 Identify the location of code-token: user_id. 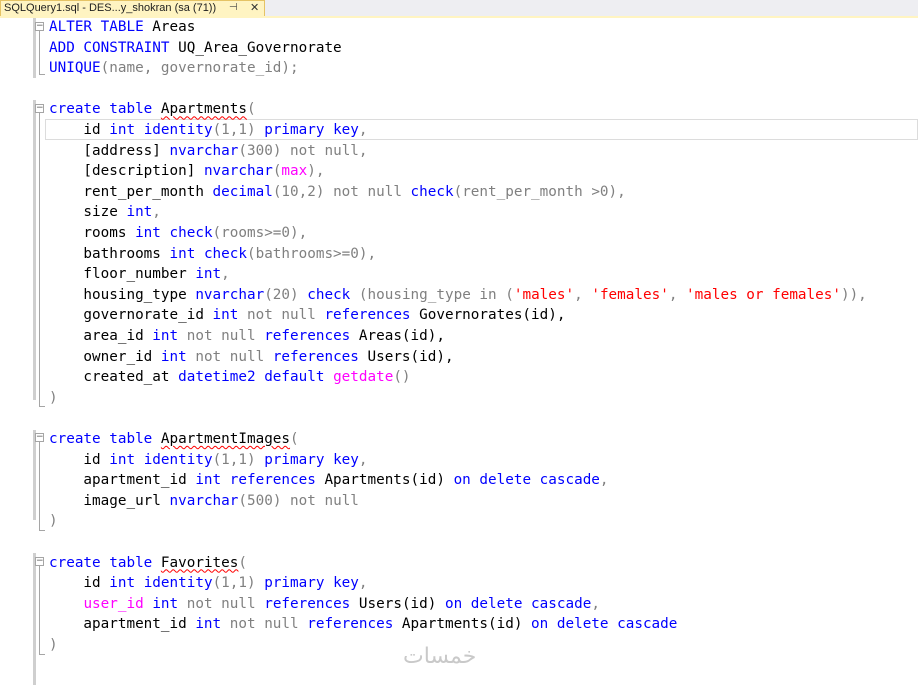
(113, 603).